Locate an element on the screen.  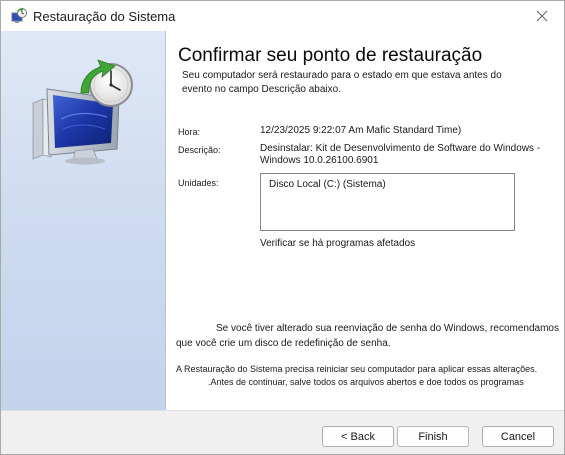
check-affected-programs-link: Verificar se há programas afetados is located at coordinates (337, 243).